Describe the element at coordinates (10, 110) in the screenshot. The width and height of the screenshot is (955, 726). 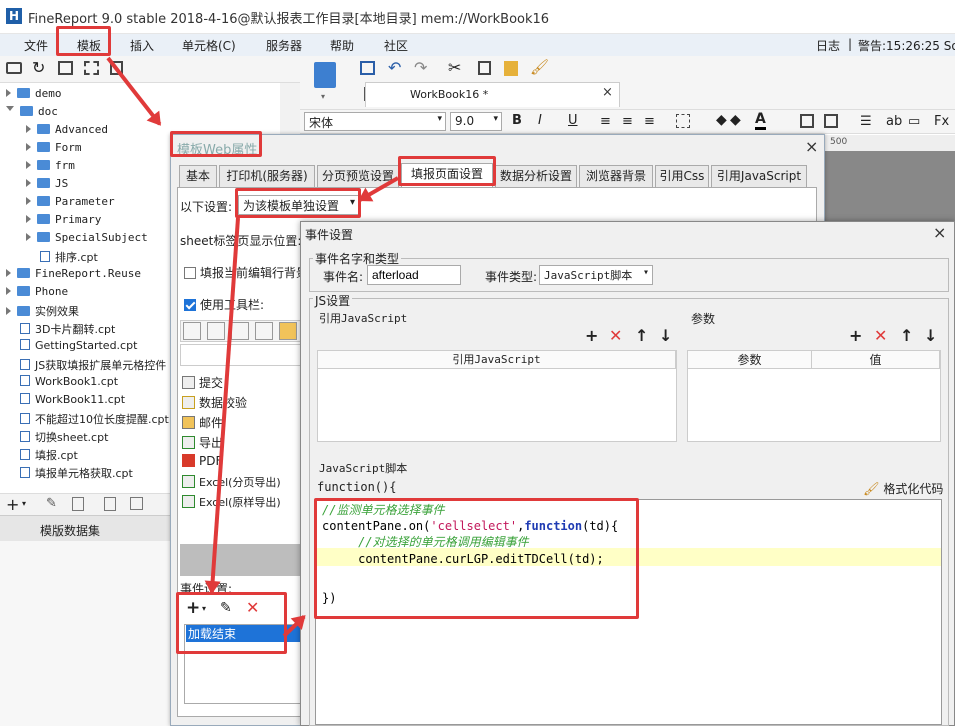
I see `chevron-down-icon` at that location.